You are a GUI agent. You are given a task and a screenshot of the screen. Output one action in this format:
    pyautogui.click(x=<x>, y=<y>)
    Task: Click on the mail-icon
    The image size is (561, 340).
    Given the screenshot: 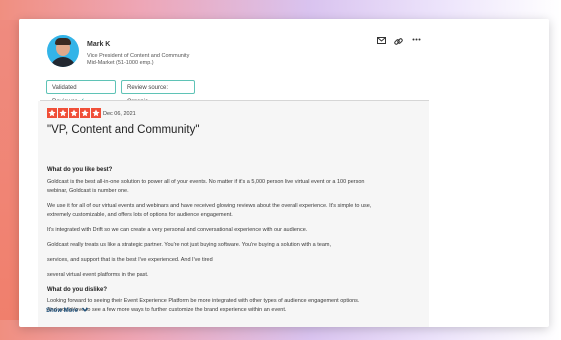 What is the action you would take?
    pyautogui.click(x=381, y=42)
    